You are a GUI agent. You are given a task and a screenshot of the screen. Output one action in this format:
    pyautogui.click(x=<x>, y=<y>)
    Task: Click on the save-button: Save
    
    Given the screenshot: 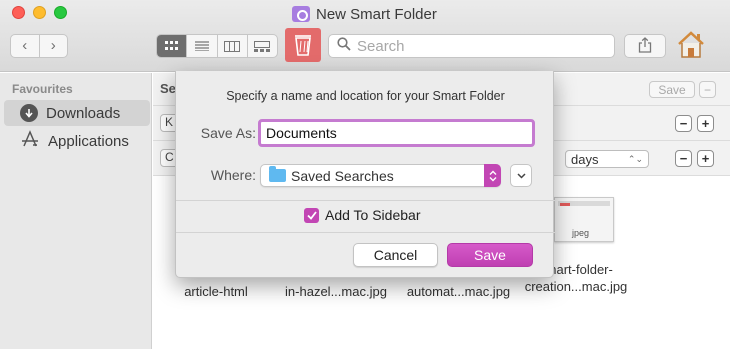 What is the action you would take?
    pyautogui.click(x=490, y=255)
    